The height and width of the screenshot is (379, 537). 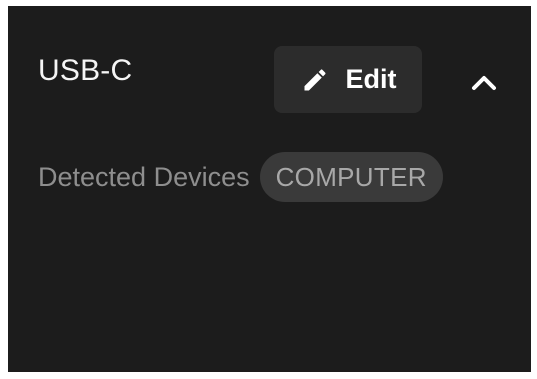 What do you see at coordinates (371, 79) in the screenshot?
I see `edit-button-label: Edit` at bounding box center [371, 79].